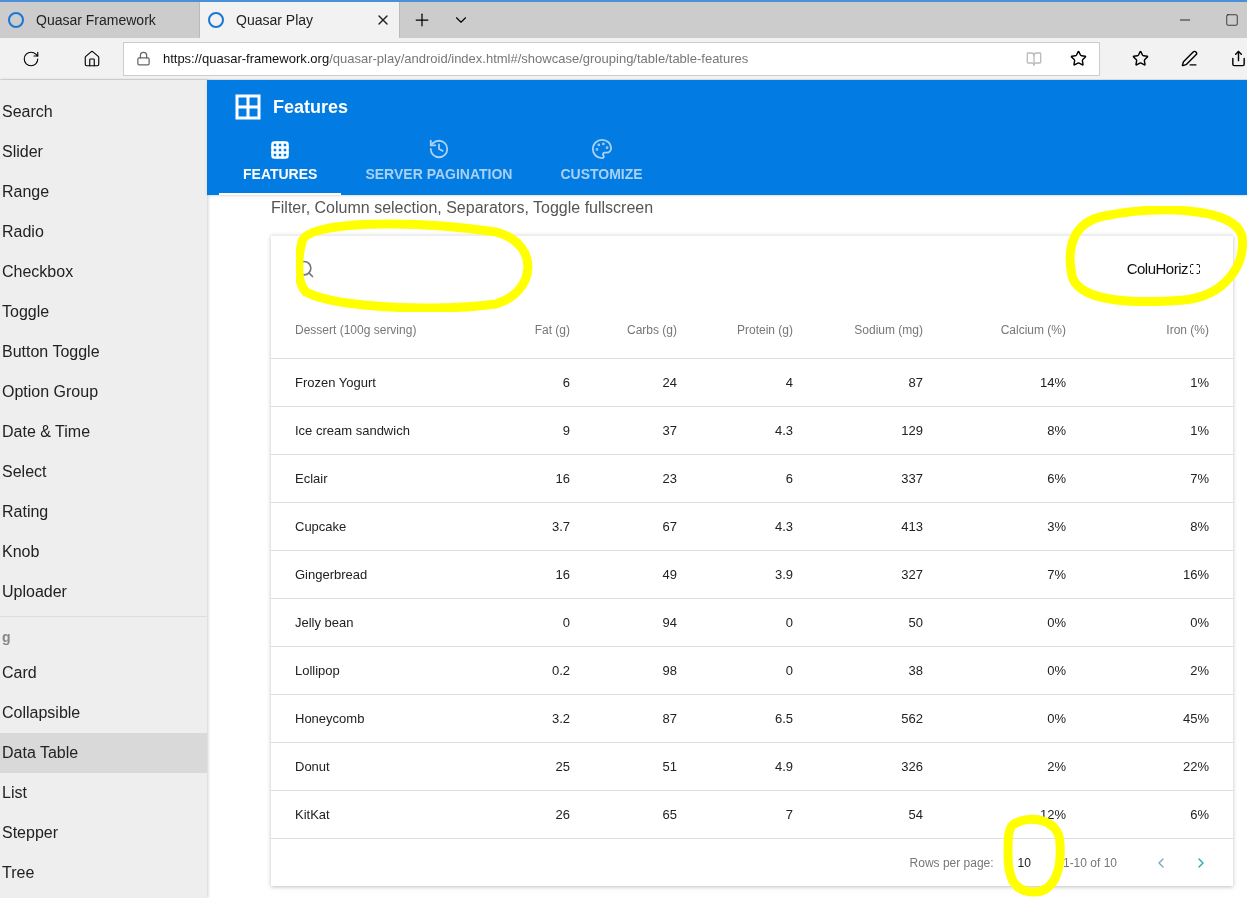 Image resolution: width=1247 pixels, height=898 pixels. Describe the element at coordinates (300, 20) in the screenshot. I see `browser-tab: Quasar Play` at that location.